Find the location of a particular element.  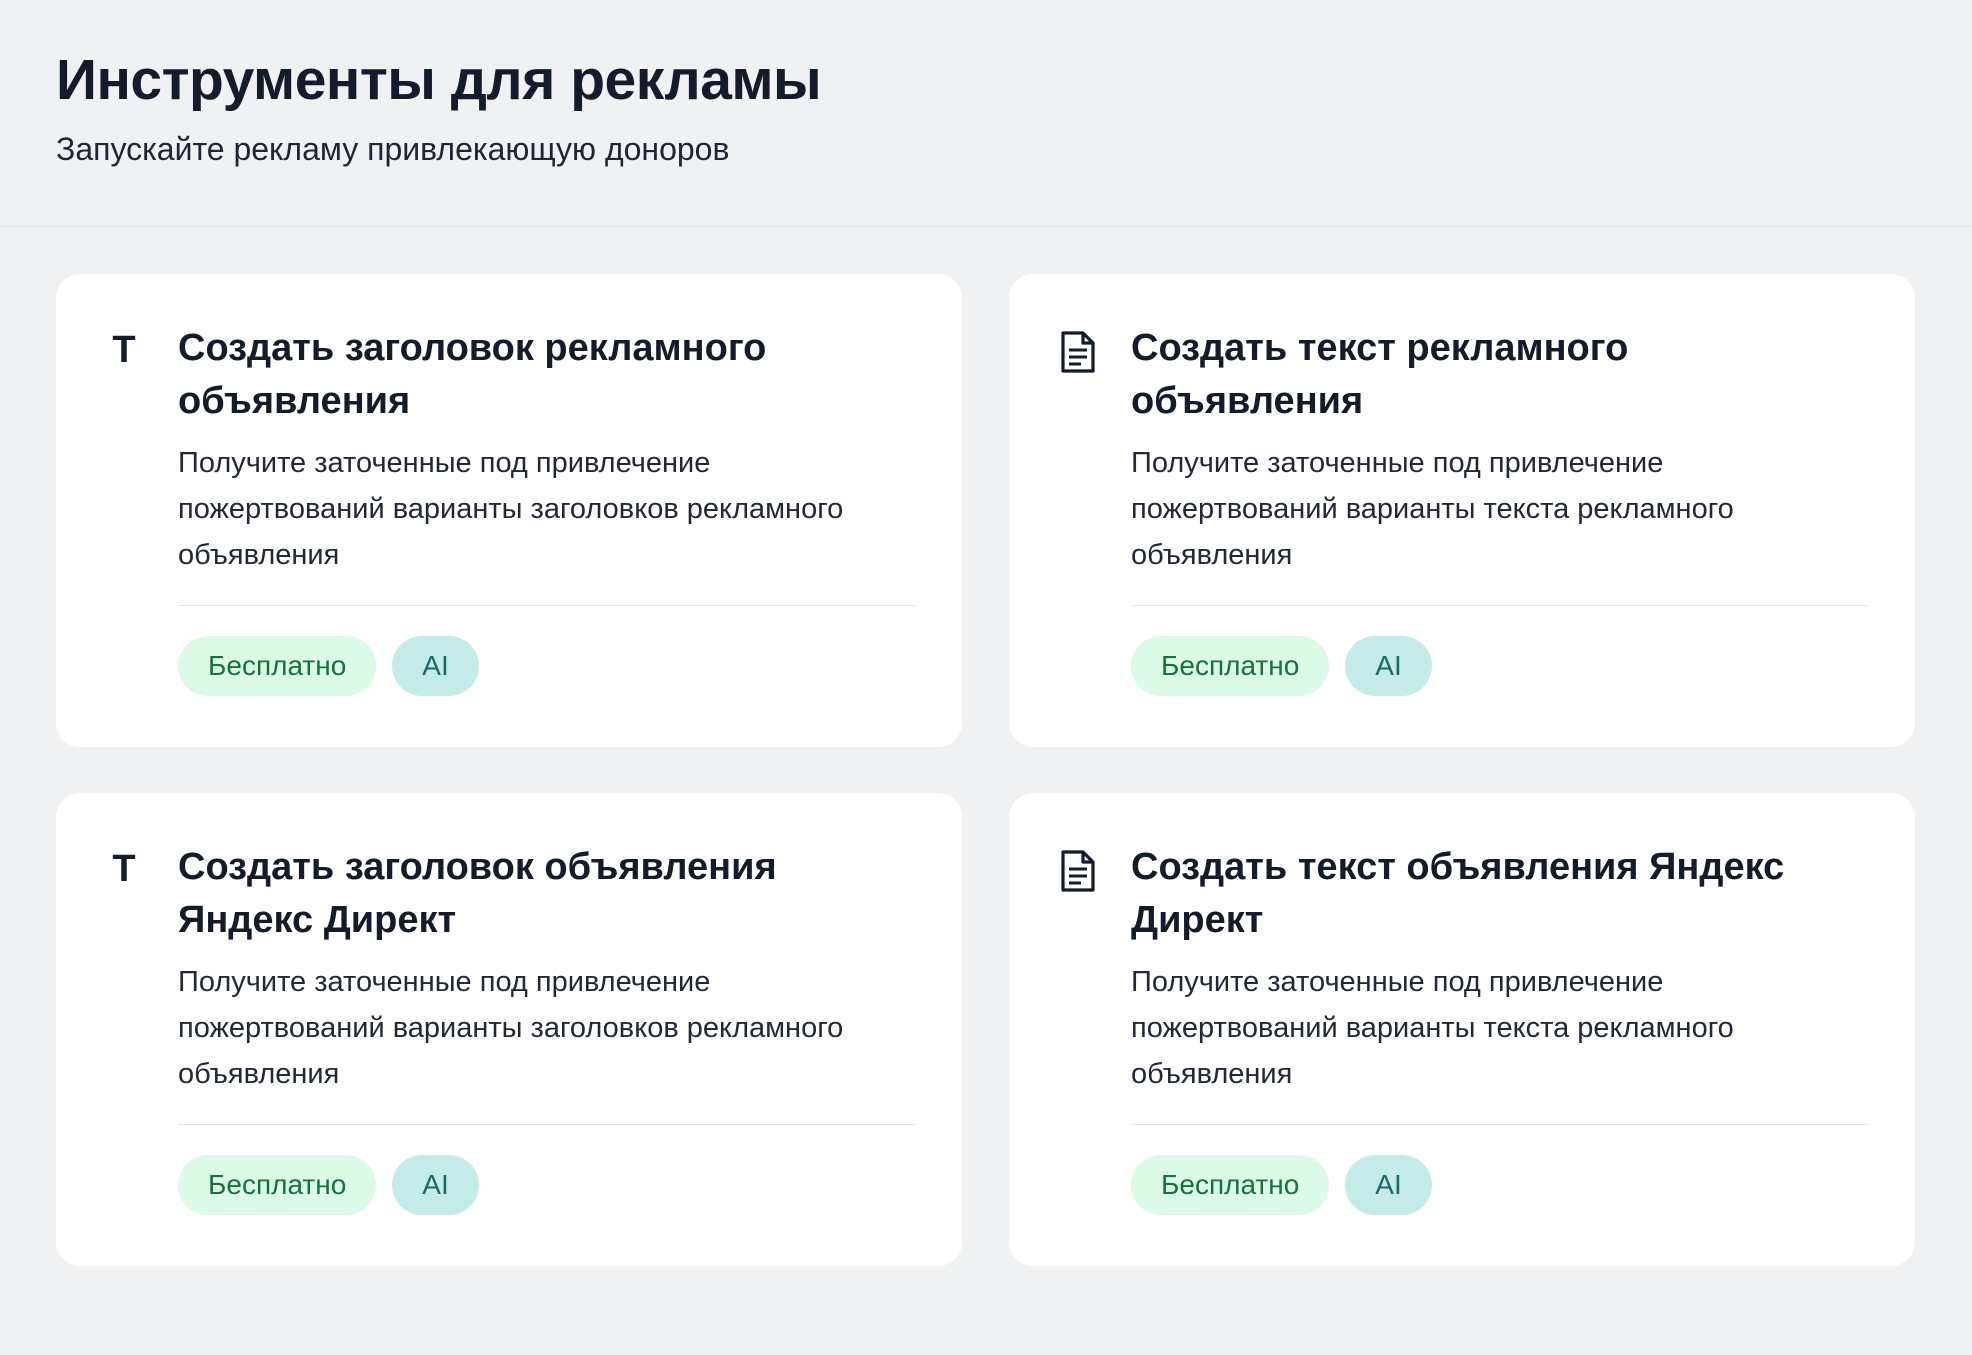

card-title: Создать текст рекламного объявления is located at coordinates (1380, 374).